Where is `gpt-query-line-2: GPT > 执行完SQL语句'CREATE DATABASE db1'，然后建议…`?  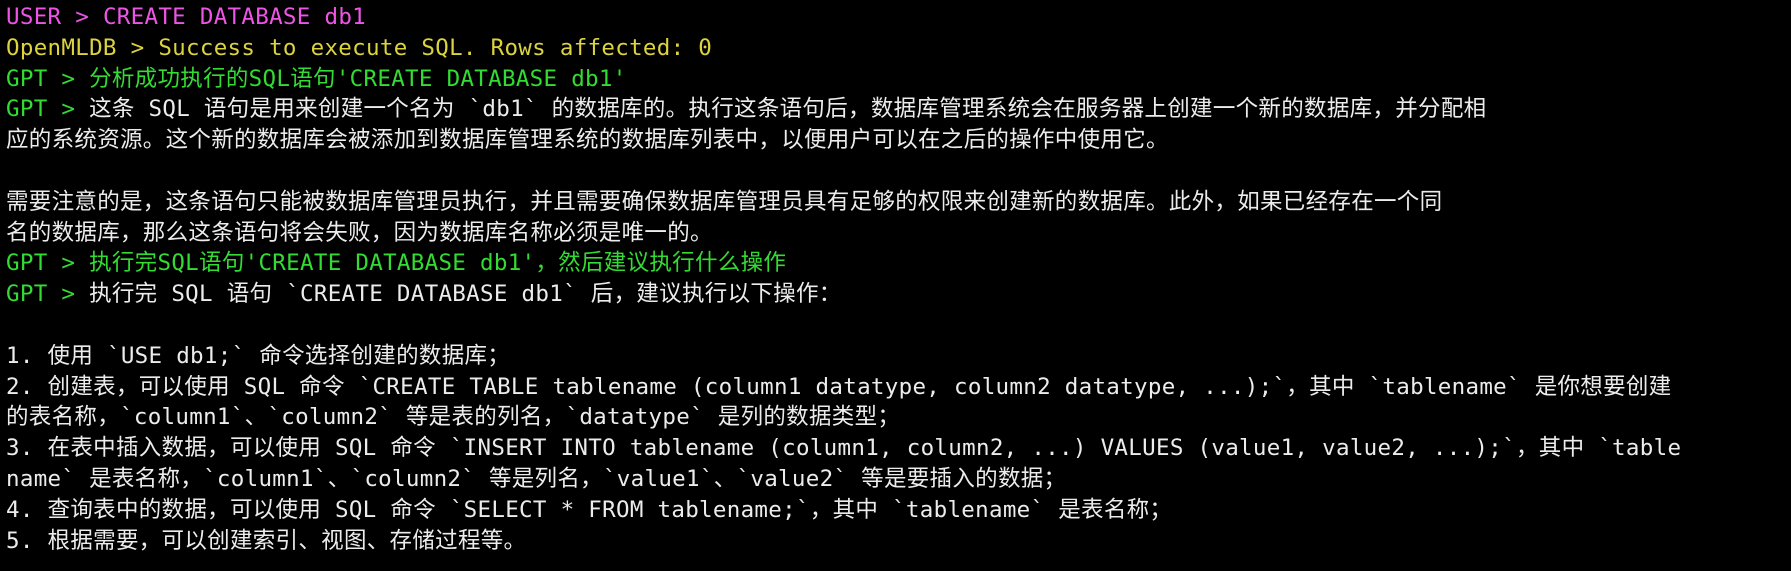 gpt-query-line-2: GPT > 执行完SQL语句'CREATE DATABASE db1'，然后建议… is located at coordinates (895, 263).